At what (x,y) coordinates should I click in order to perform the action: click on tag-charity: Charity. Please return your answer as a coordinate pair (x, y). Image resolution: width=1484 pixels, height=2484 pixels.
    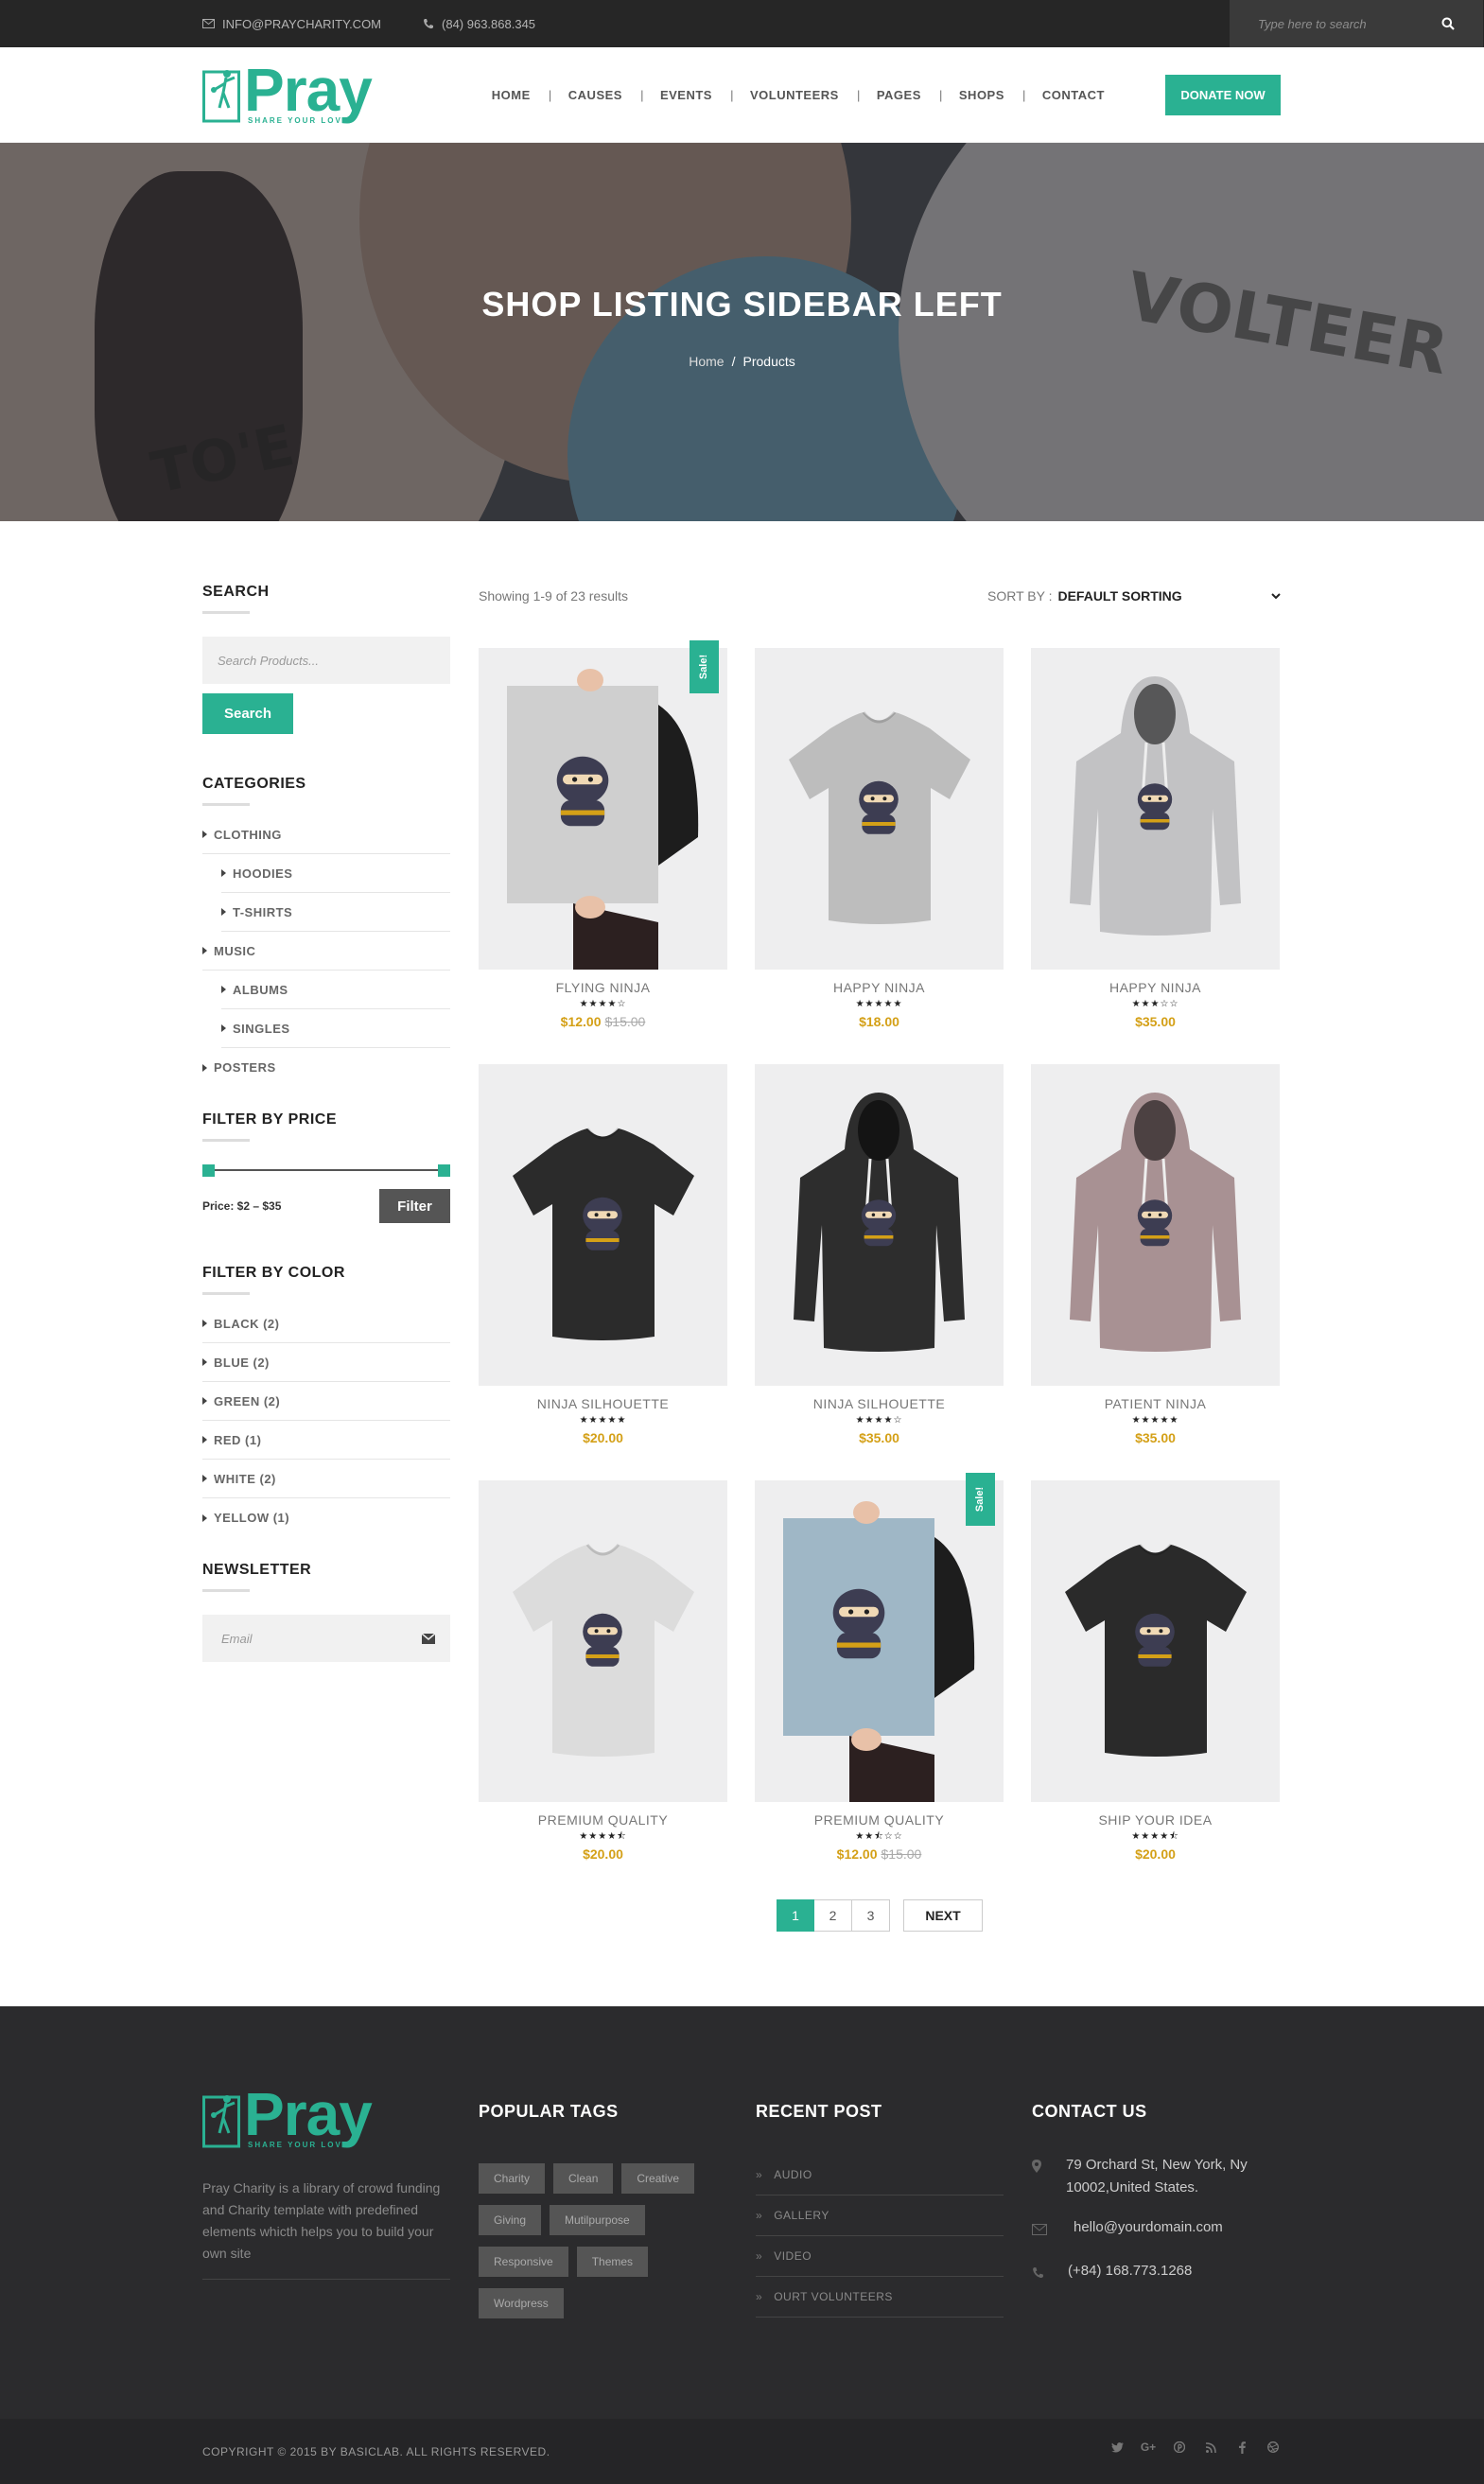
    Looking at the image, I should click on (512, 2178).